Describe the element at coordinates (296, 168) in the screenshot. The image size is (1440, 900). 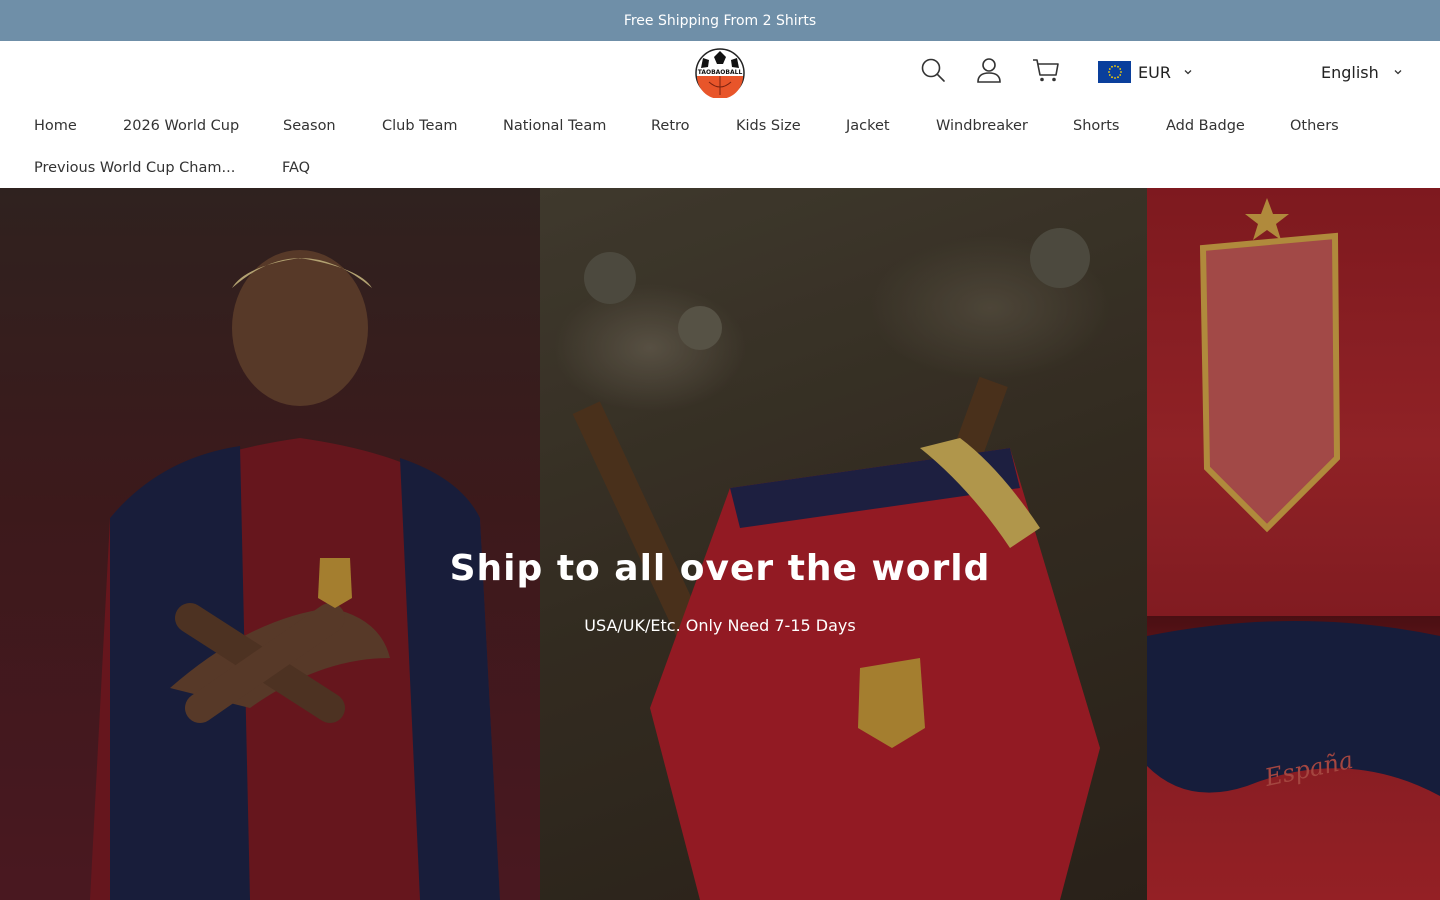
I see `nav-item-faq: FAQ` at that location.